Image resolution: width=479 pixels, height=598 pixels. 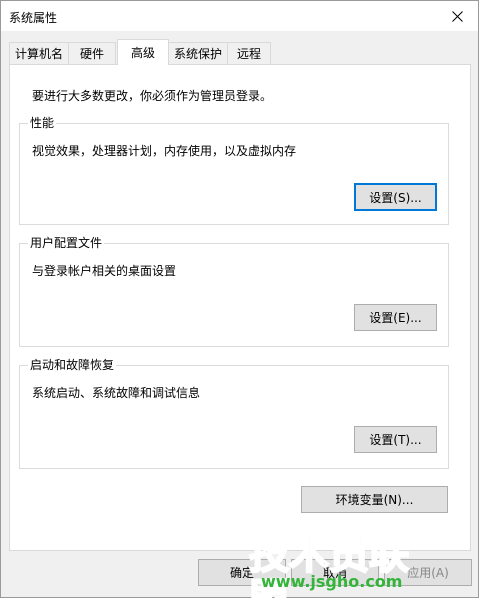 I want to click on site-watermark: 技术员联盟 www.jsgho.com, so click(x=343, y=565).